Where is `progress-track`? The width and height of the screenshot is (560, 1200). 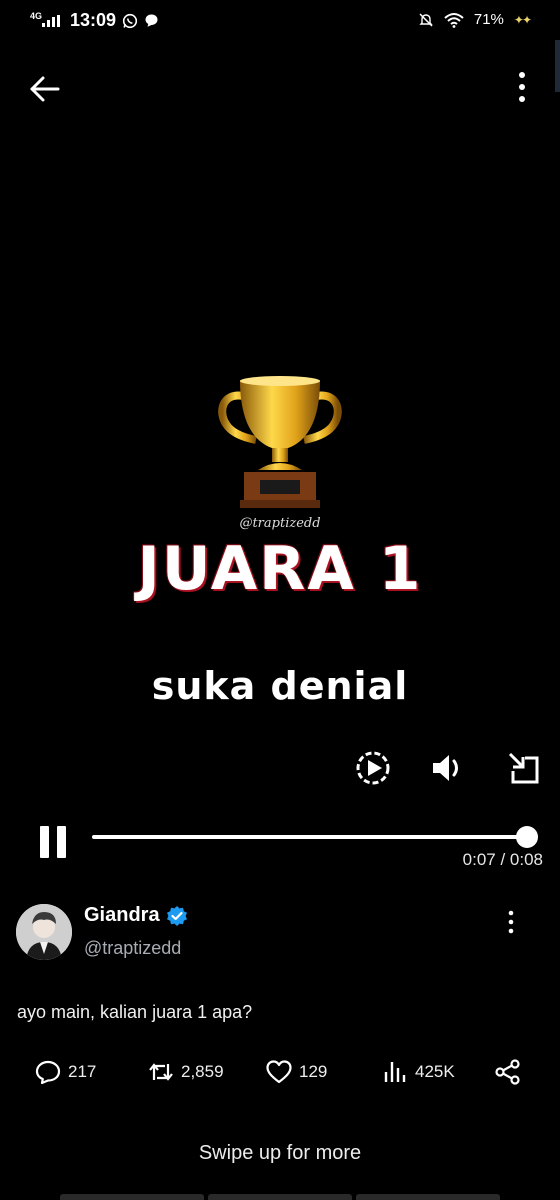 progress-track is located at coordinates (309, 837).